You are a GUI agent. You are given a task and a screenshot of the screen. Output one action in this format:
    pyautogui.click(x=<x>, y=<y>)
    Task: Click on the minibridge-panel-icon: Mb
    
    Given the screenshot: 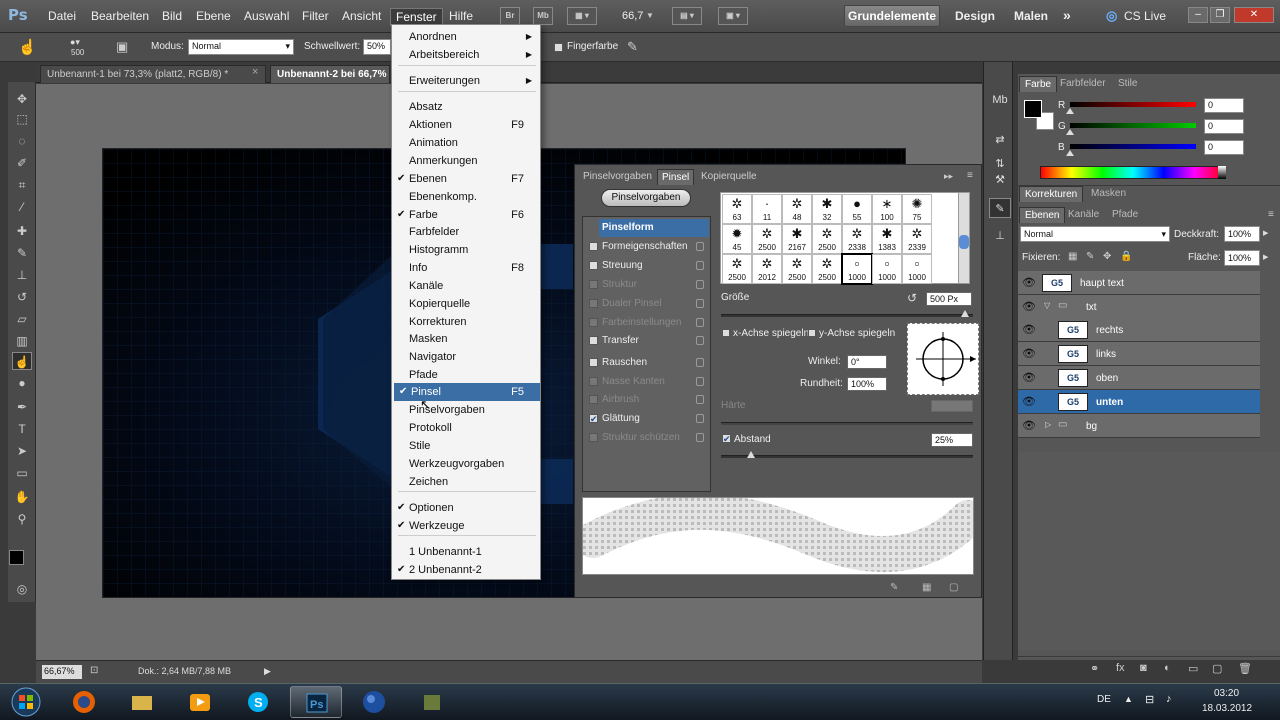 What is the action you would take?
    pyautogui.click(x=1000, y=100)
    